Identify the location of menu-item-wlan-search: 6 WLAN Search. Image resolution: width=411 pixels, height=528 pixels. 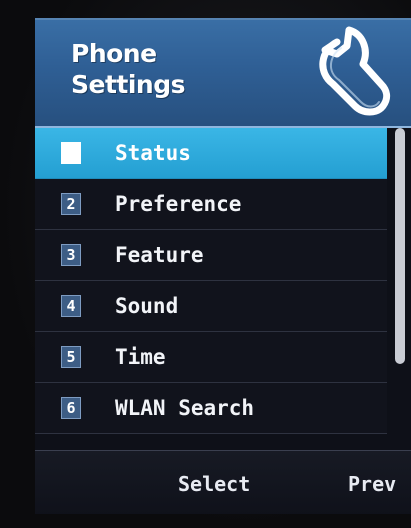
(211, 408).